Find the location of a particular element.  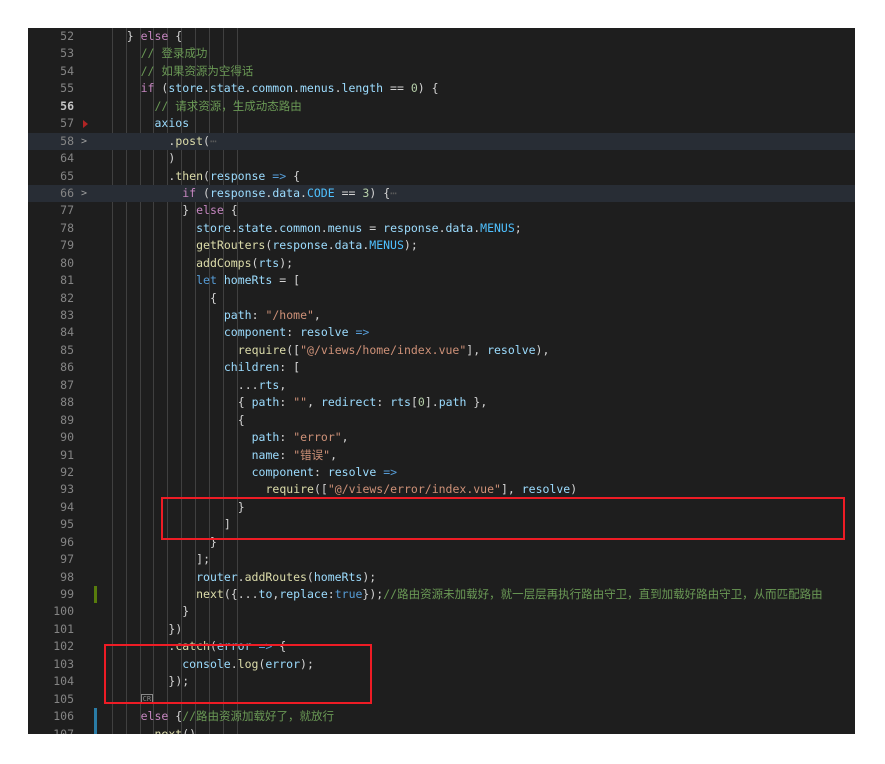

code-text: console.log(error); is located at coordinates (248, 663).